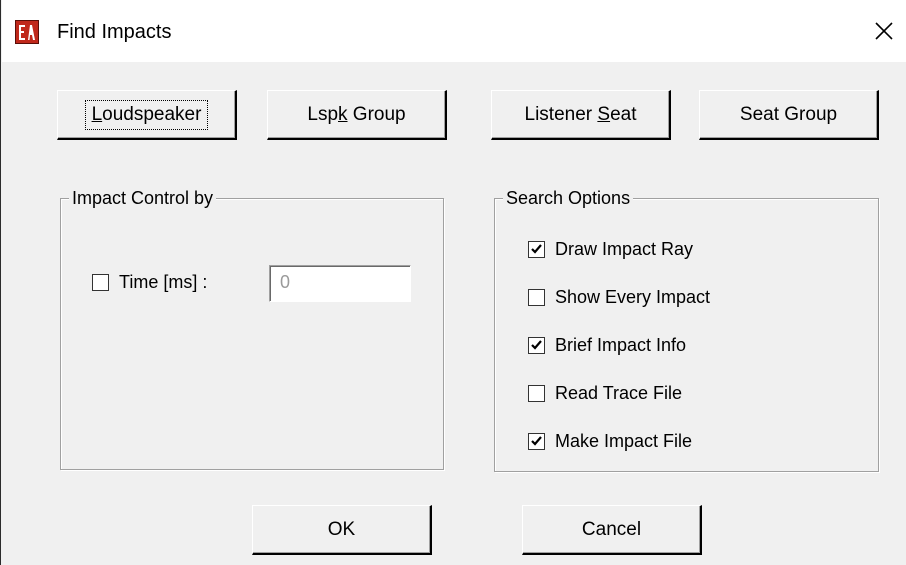 The height and width of the screenshot is (565, 906). I want to click on draw-impact-ray-label: Draw Impact Ray, so click(624, 249).